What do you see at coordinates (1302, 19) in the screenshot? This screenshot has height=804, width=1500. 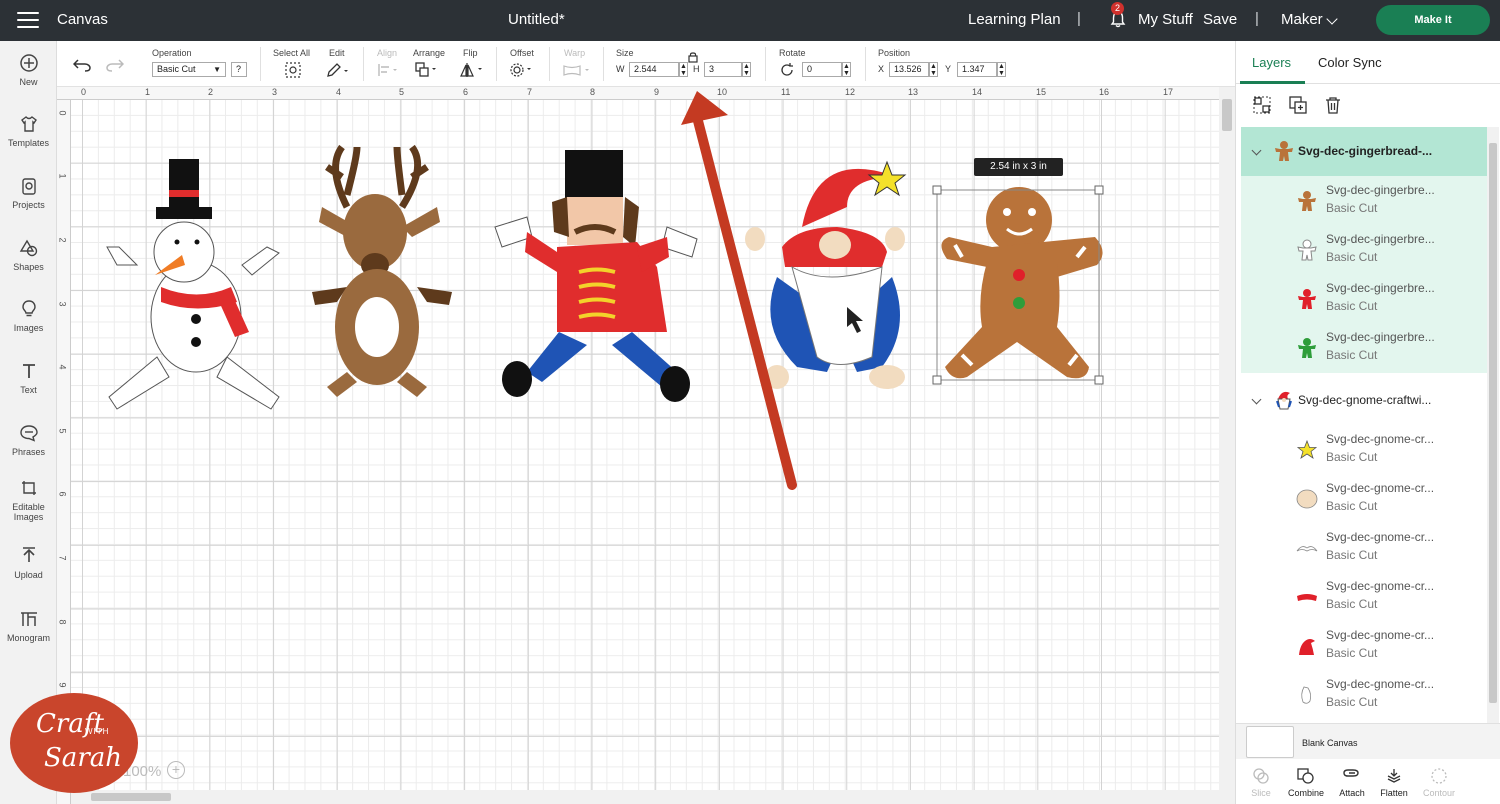 I see `machine-select: Maker` at bounding box center [1302, 19].